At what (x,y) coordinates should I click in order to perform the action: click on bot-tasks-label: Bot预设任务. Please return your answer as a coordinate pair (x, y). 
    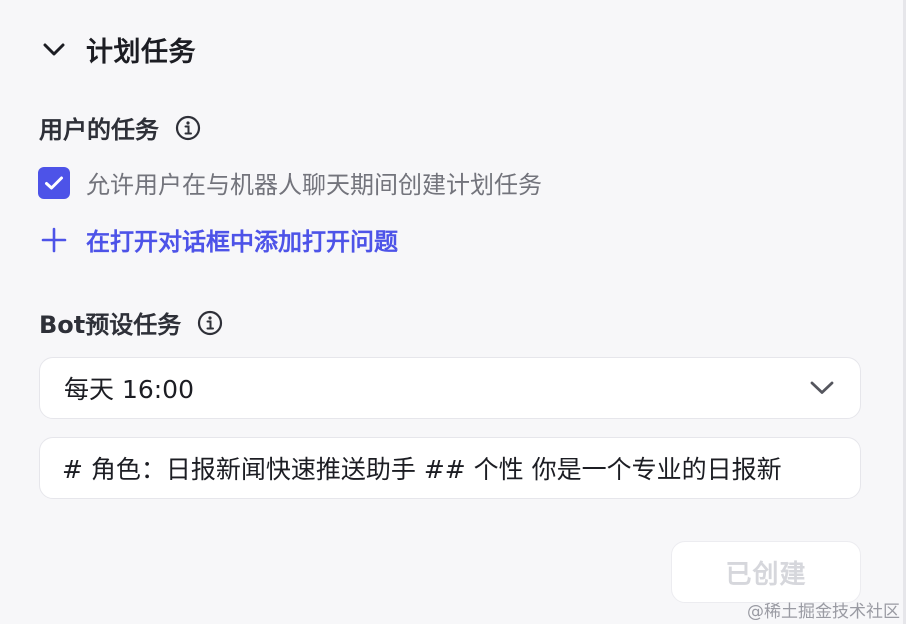
    Looking at the image, I should click on (131, 322).